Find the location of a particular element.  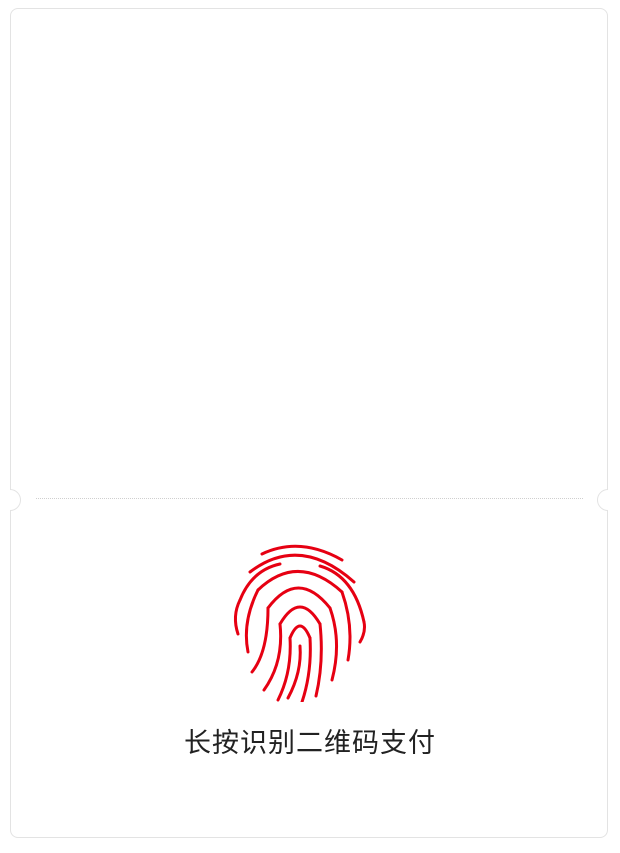

right-notch is located at coordinates (602, 500).